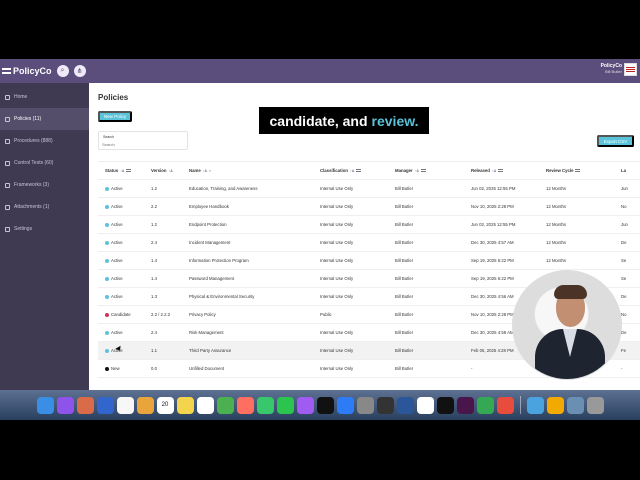 This screenshot has width=640, height=480. I want to click on cell-name: Physical & Environmental Security, so click(254, 296).